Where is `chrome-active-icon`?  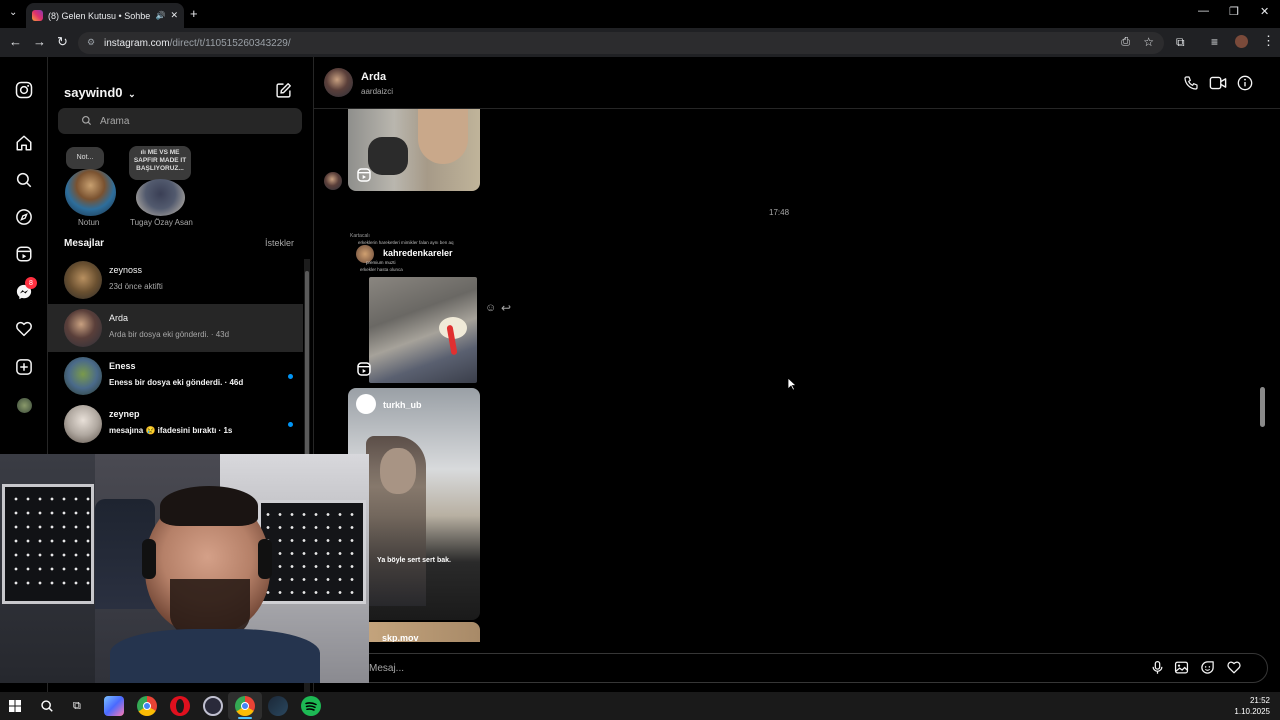
chrome-active-icon is located at coordinates (245, 706).